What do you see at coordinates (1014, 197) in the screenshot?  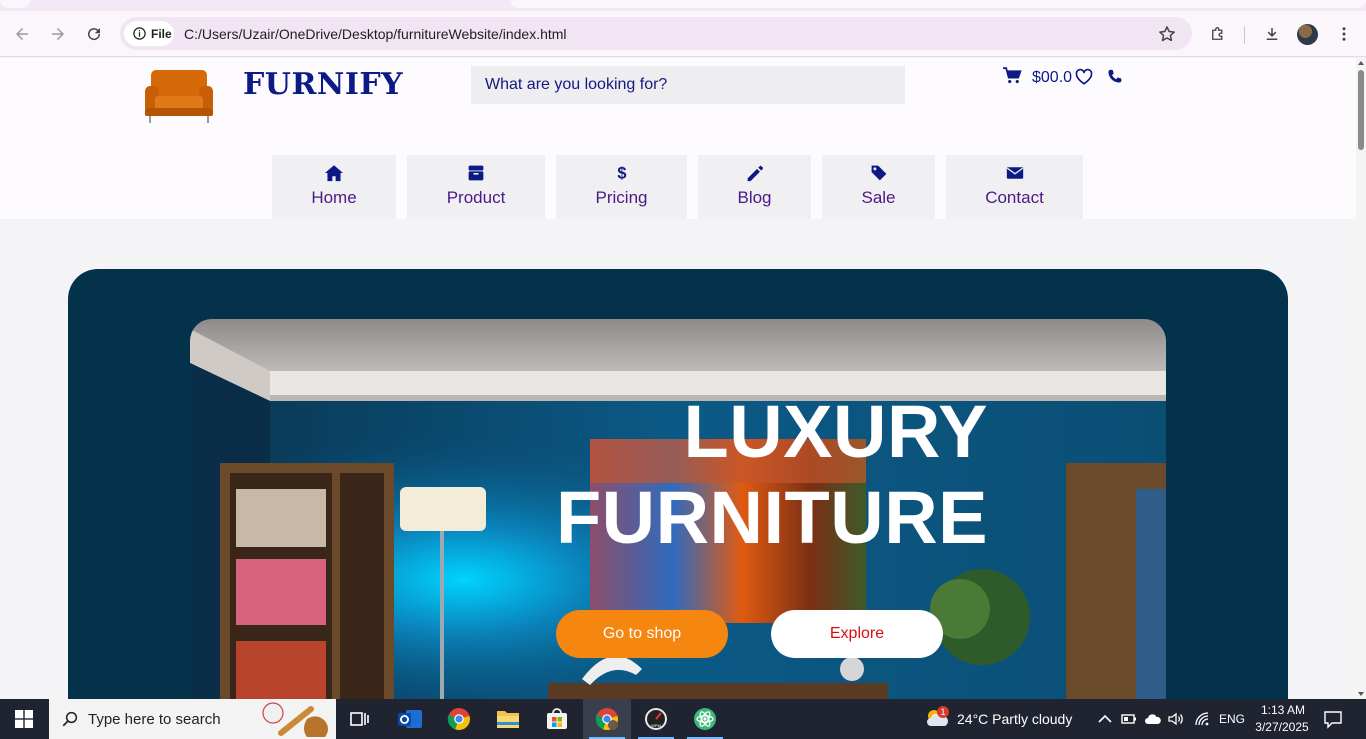 I see `nav-label: Contact` at bounding box center [1014, 197].